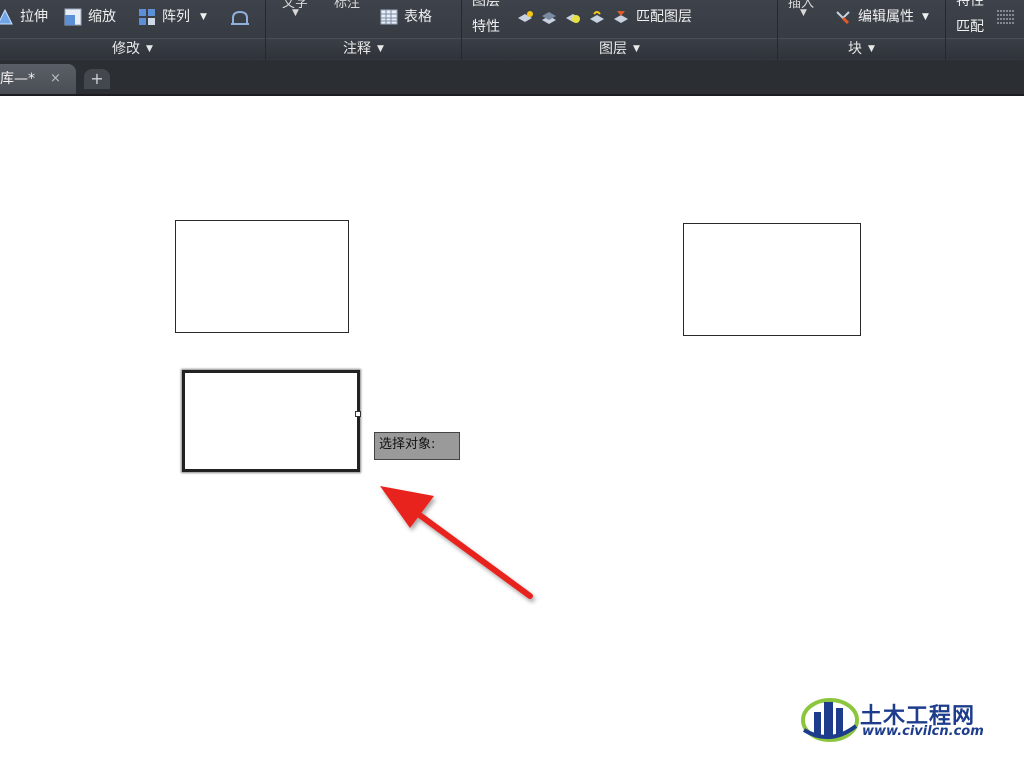 Image resolution: width=1024 pixels, height=768 pixels. What do you see at coordinates (358, 414) in the screenshot?
I see `selection-grip` at bounding box center [358, 414].